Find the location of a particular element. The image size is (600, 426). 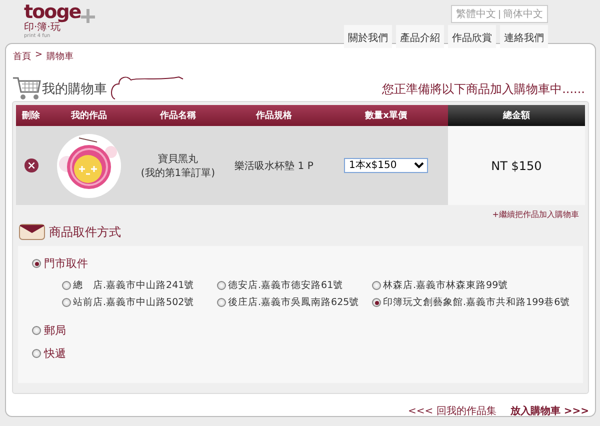

product-name: 寶貝黑丸 is located at coordinates (178, 159).